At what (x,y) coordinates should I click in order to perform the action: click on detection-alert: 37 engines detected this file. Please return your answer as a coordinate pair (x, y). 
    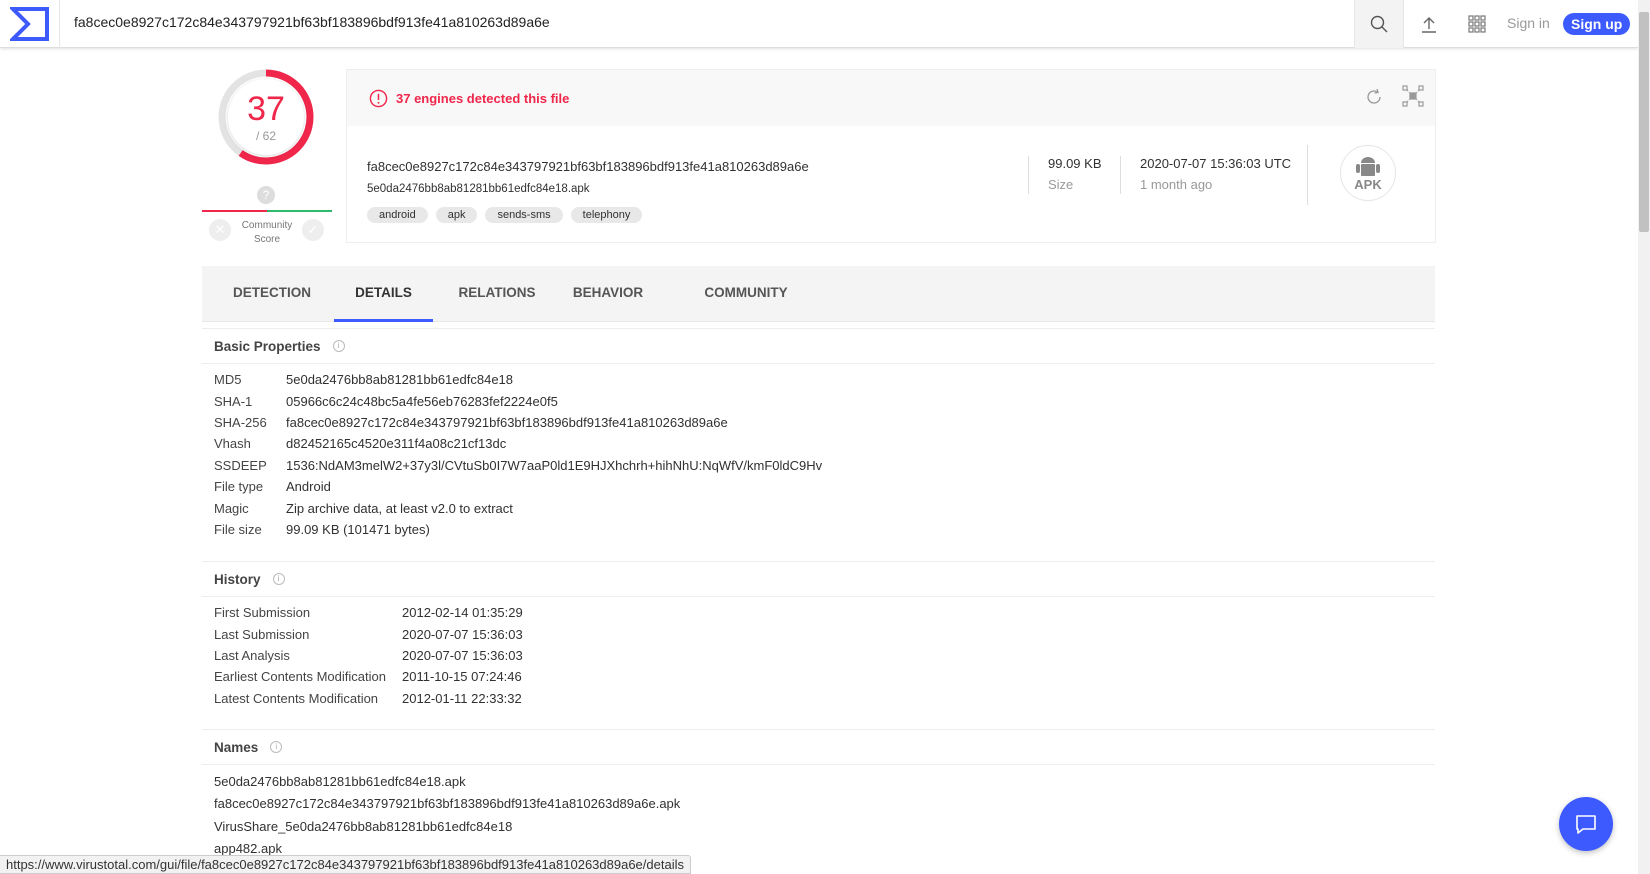
    Looking at the image, I should click on (483, 98).